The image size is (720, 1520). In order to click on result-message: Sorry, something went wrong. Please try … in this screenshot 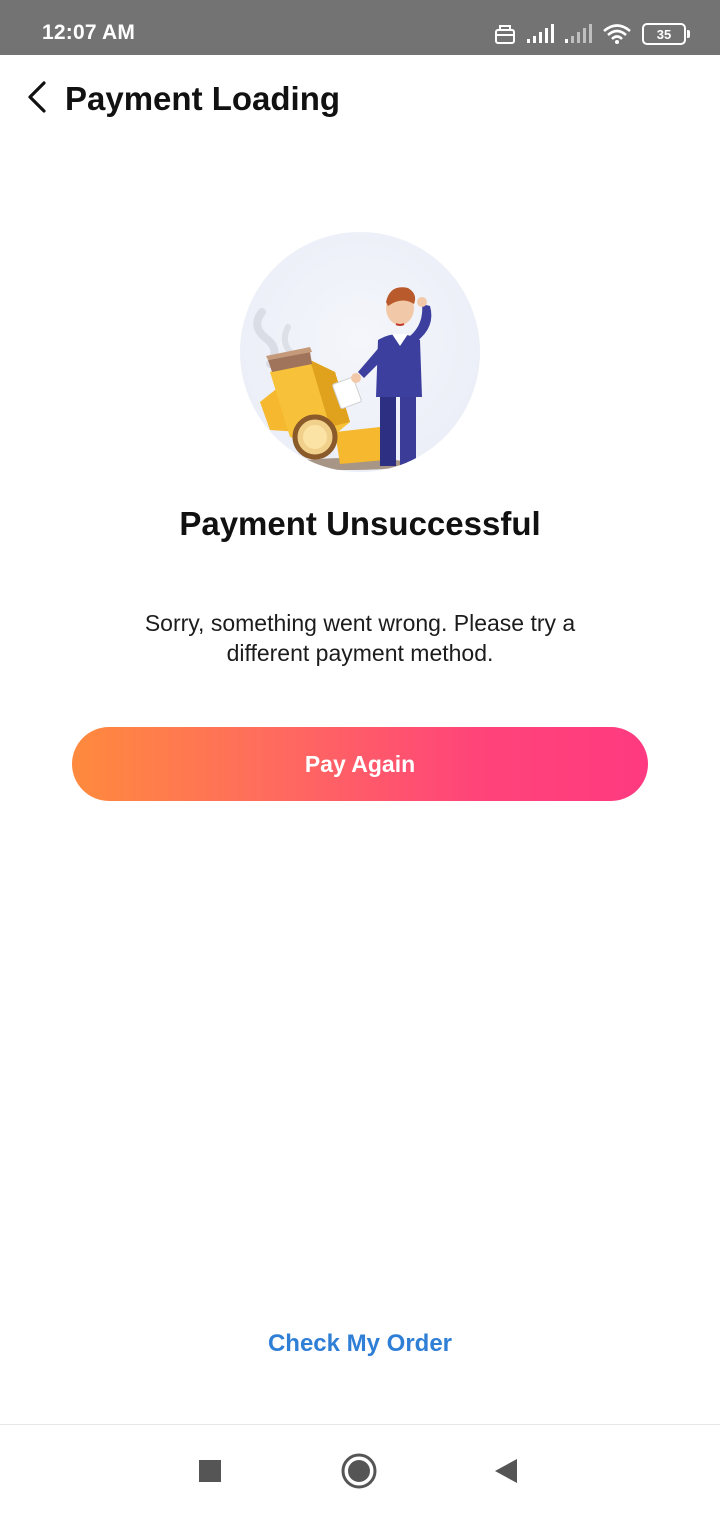, I will do `click(360, 638)`.